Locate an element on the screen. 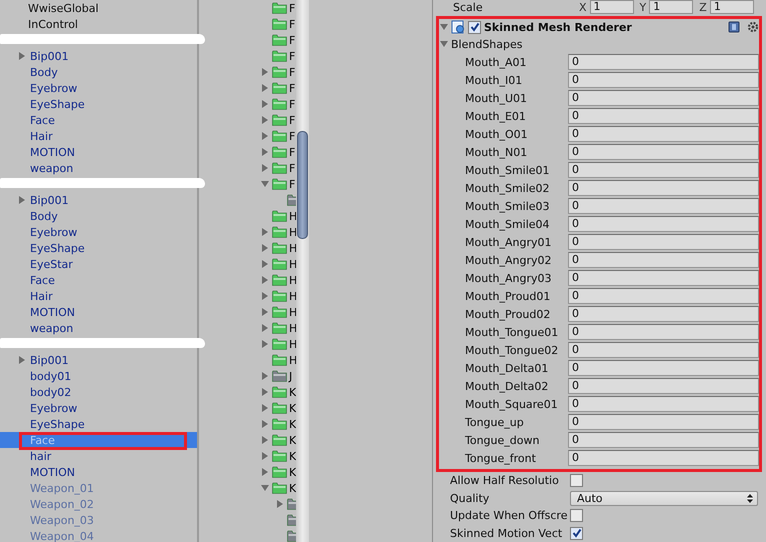 The image size is (766, 542). help-book-icon is located at coordinates (734, 27).